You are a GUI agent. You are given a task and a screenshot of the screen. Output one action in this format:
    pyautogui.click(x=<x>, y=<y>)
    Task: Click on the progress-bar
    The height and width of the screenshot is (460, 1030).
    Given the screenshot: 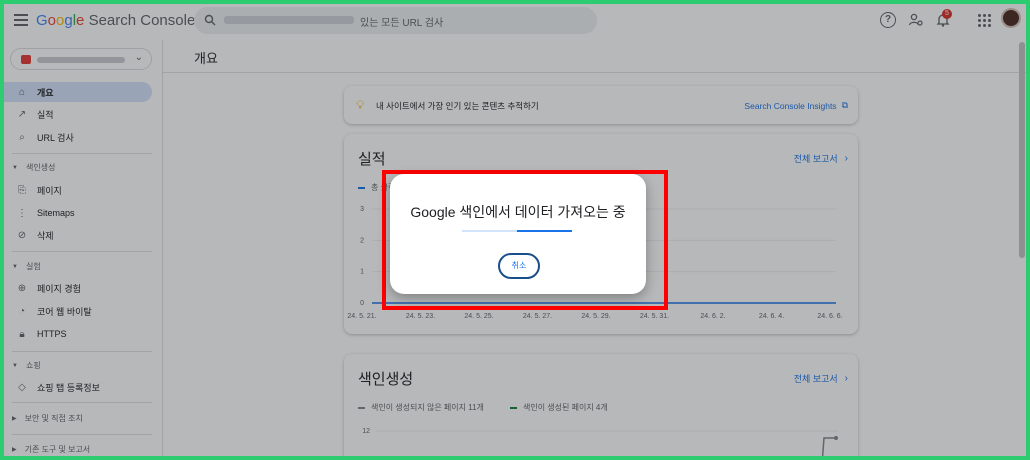 What is the action you would take?
    pyautogui.click(x=517, y=231)
    